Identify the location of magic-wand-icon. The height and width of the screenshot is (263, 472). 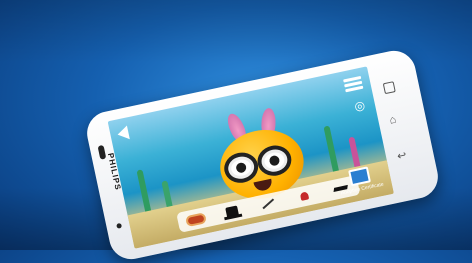
(268, 203).